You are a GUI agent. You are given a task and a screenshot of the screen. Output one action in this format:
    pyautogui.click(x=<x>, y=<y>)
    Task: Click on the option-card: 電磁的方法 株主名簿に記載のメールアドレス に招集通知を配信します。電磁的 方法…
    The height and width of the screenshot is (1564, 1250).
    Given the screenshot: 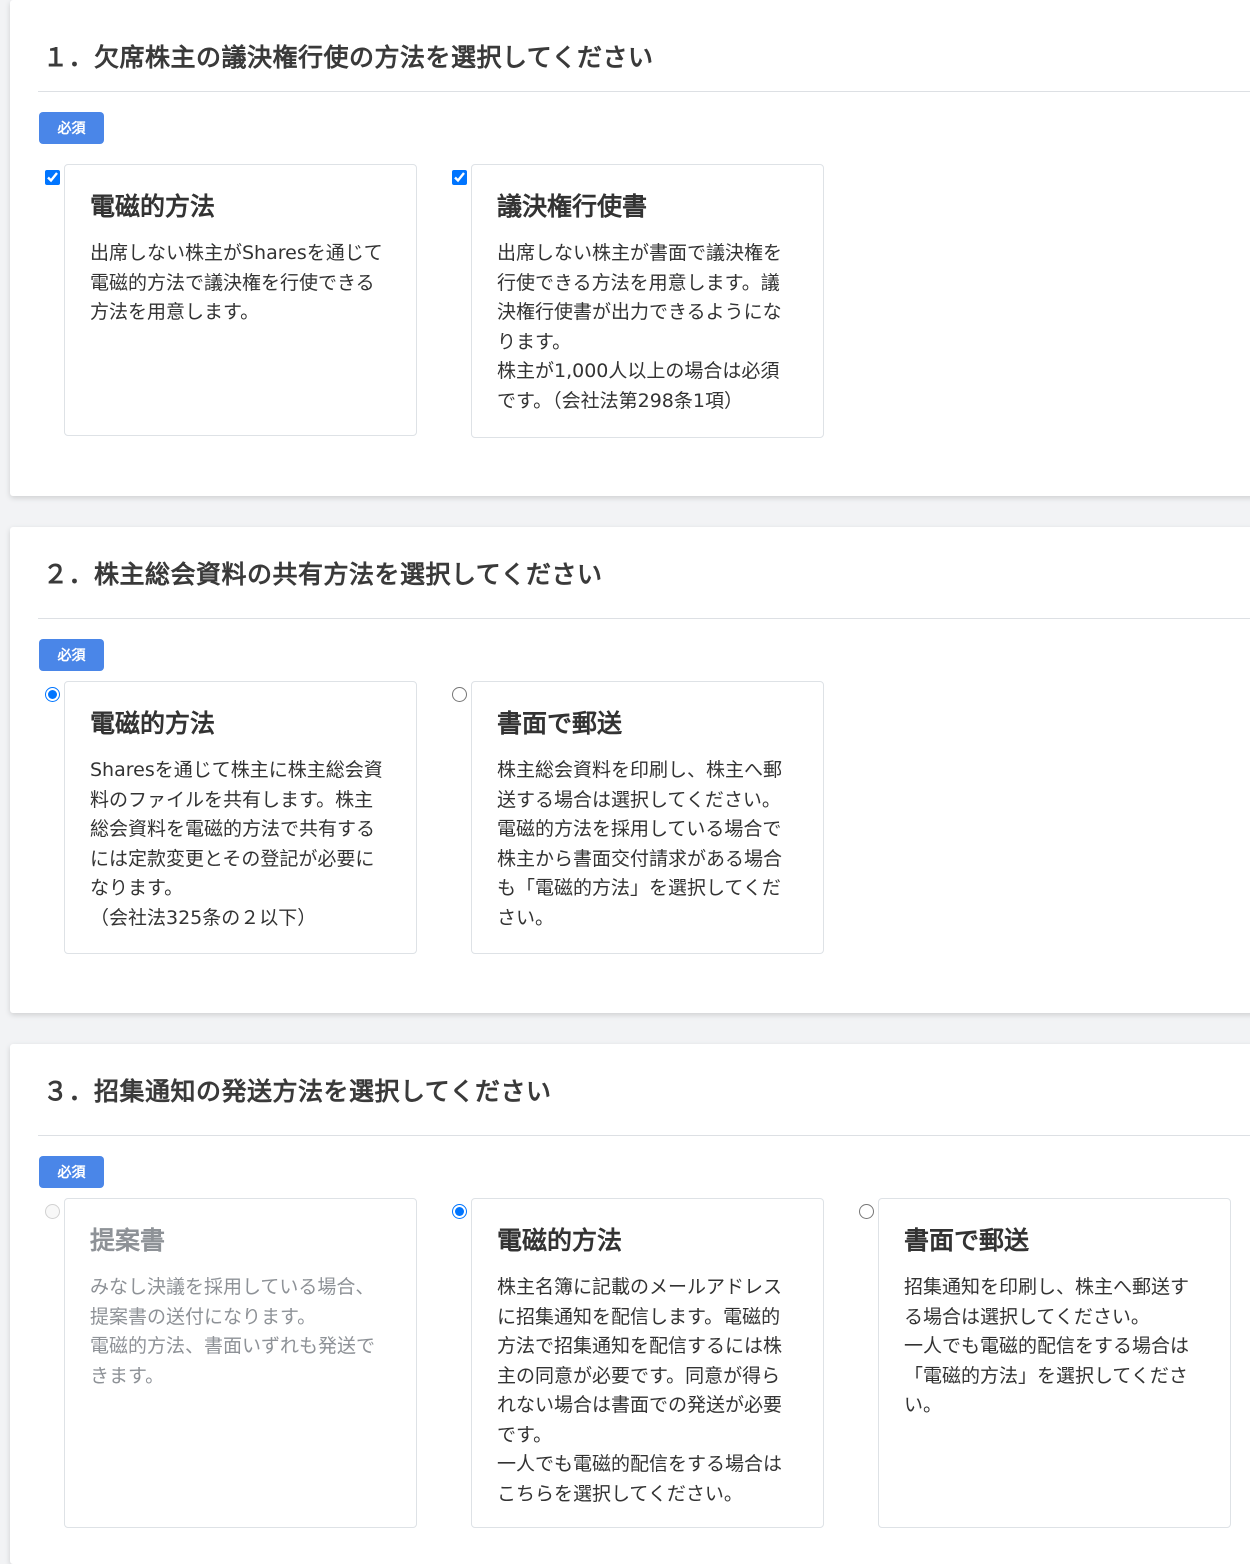 What is the action you would take?
    pyautogui.click(x=647, y=1363)
    